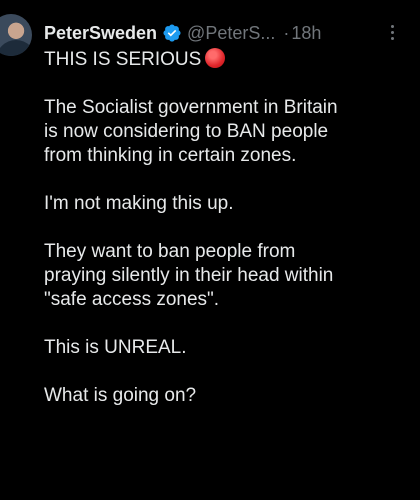 This screenshot has width=420, height=500. I want to click on tweet-headline: THIS IS SERIOUS, so click(227, 60).